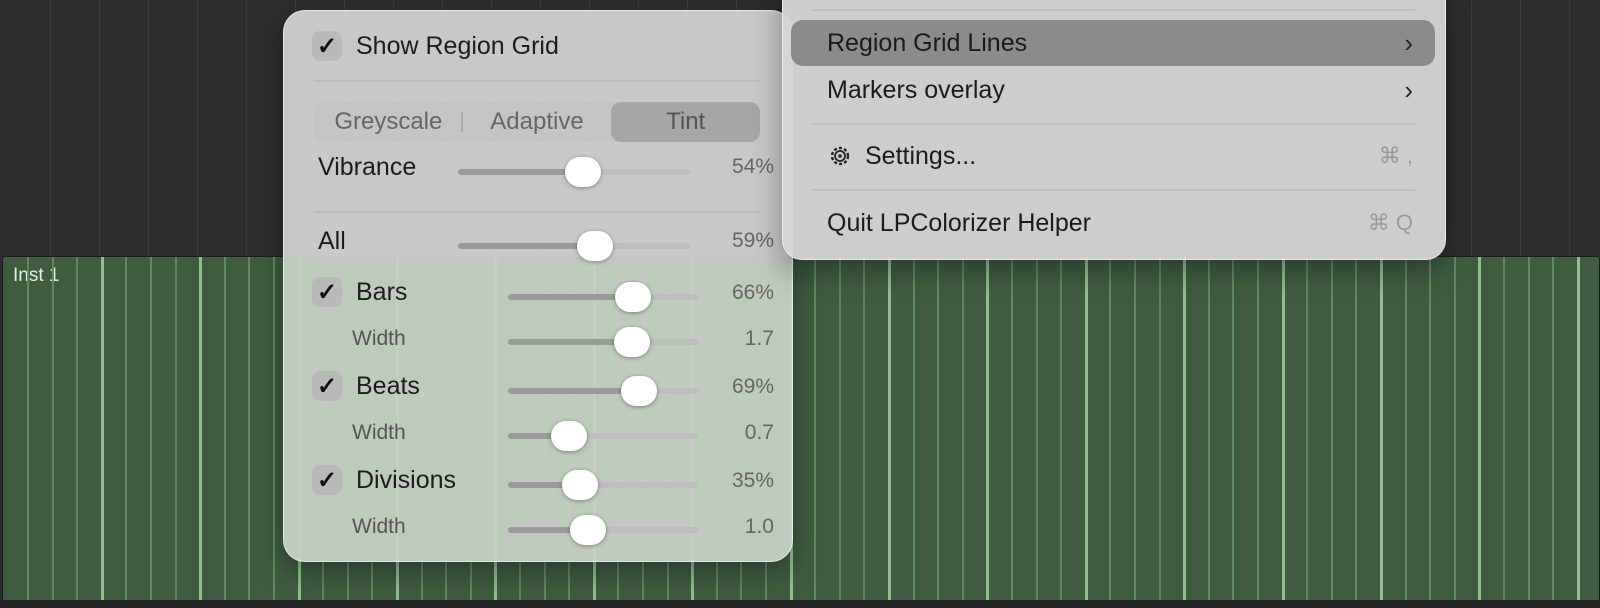  What do you see at coordinates (1390, 222) in the screenshot?
I see `keyboard-shortcut: ⌘ Q` at bounding box center [1390, 222].